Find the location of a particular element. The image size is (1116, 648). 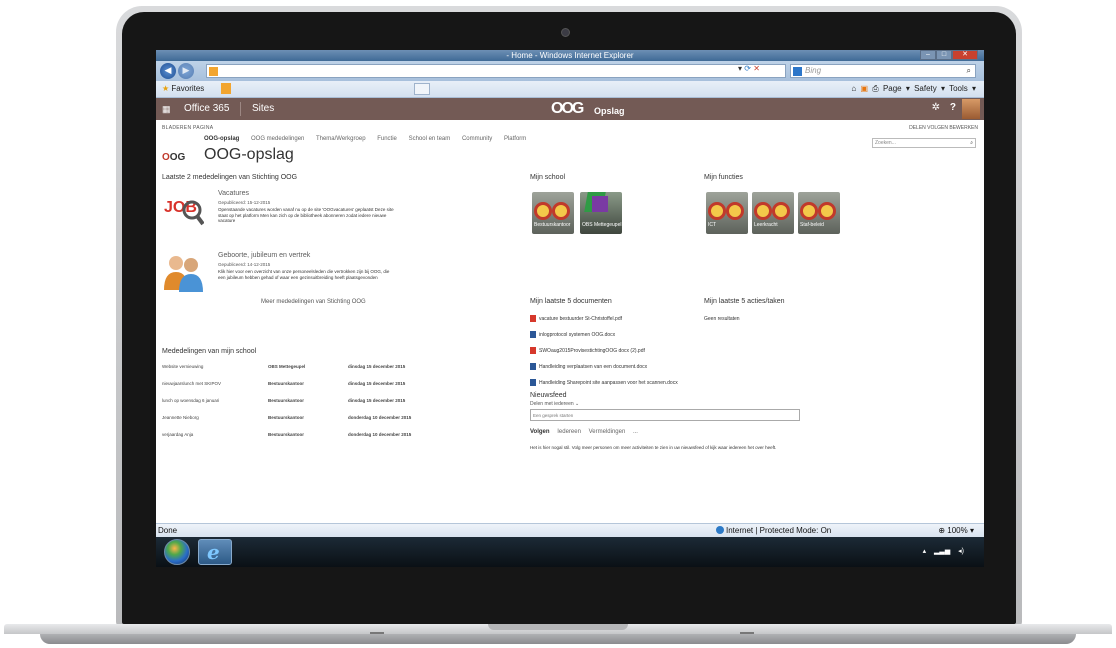

ribbon-actions: DELEN VOLGEN BEWERKEN is located at coordinates (943, 128).